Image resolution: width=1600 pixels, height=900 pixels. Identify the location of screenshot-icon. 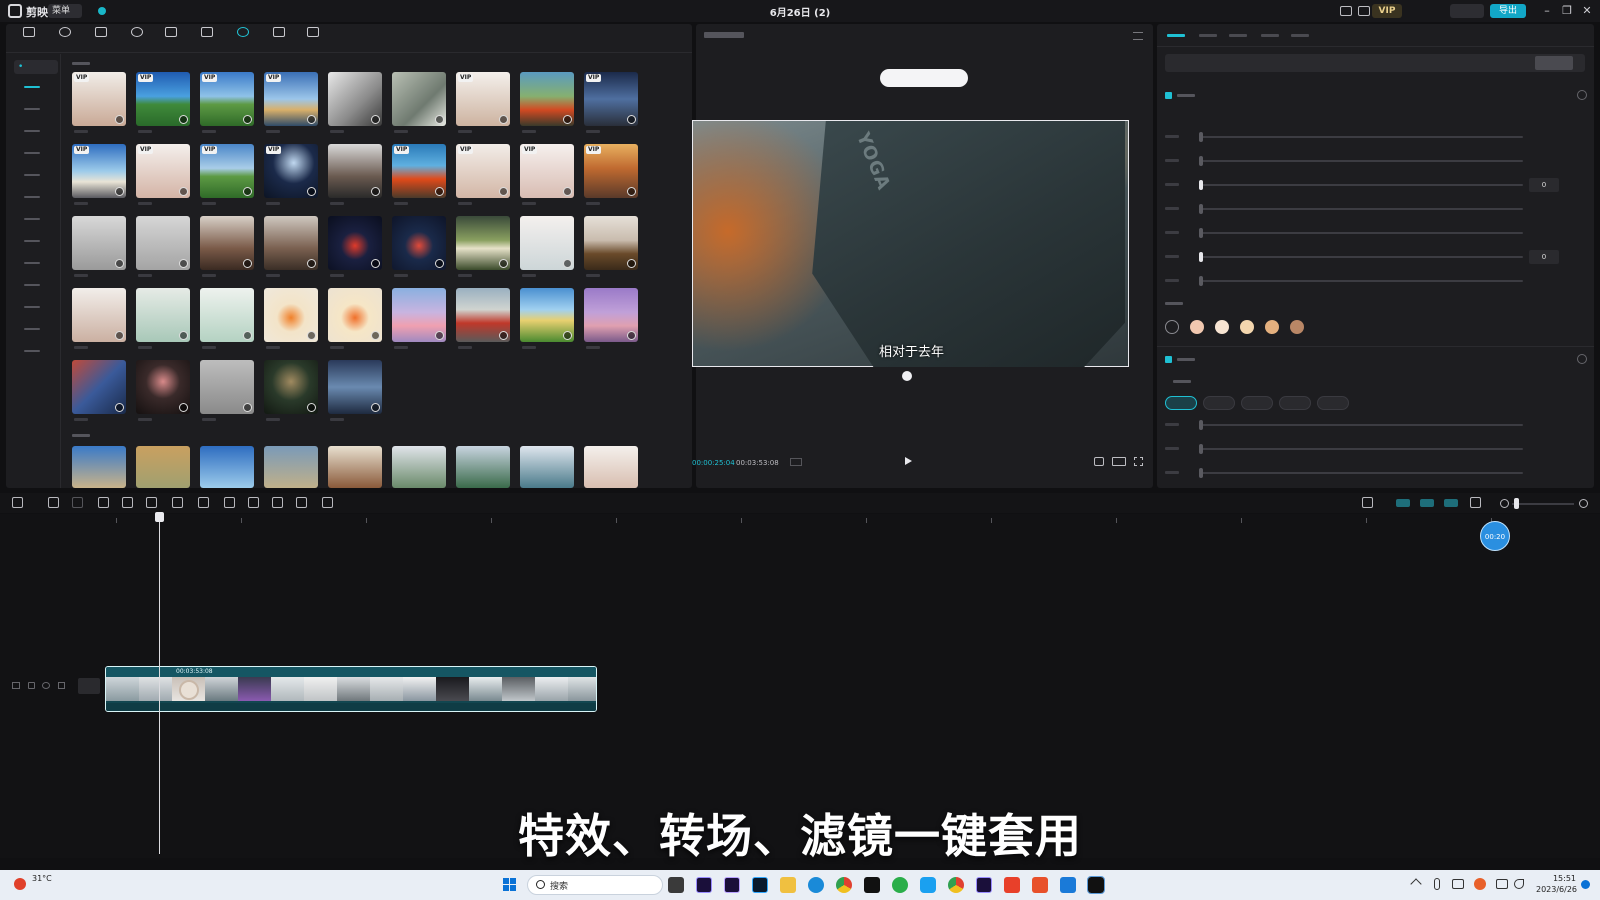
(1099, 461).